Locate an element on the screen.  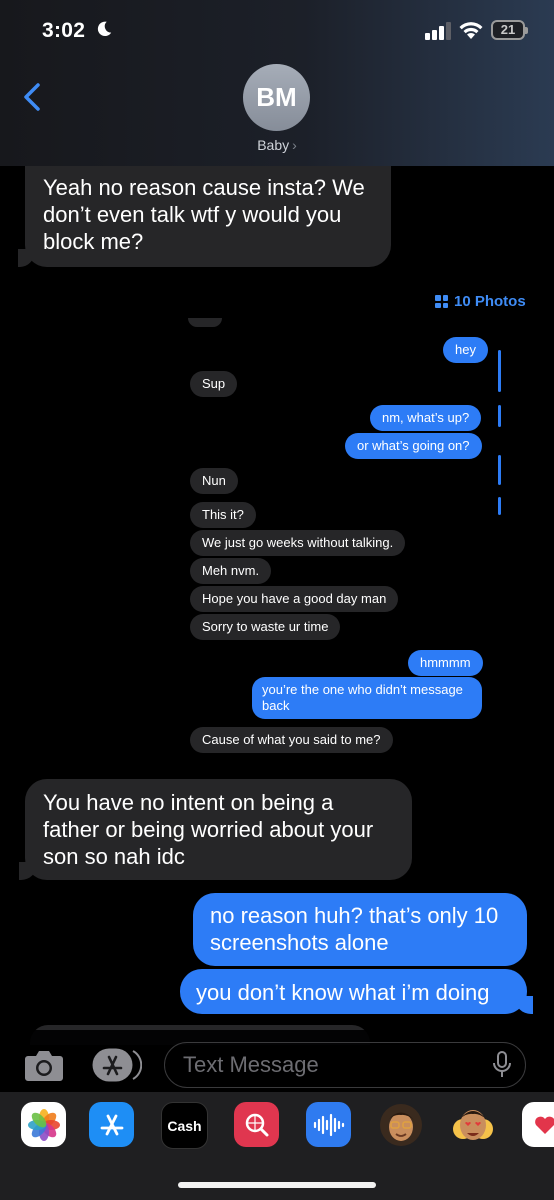
home-indicator is located at coordinates (277, 1185).